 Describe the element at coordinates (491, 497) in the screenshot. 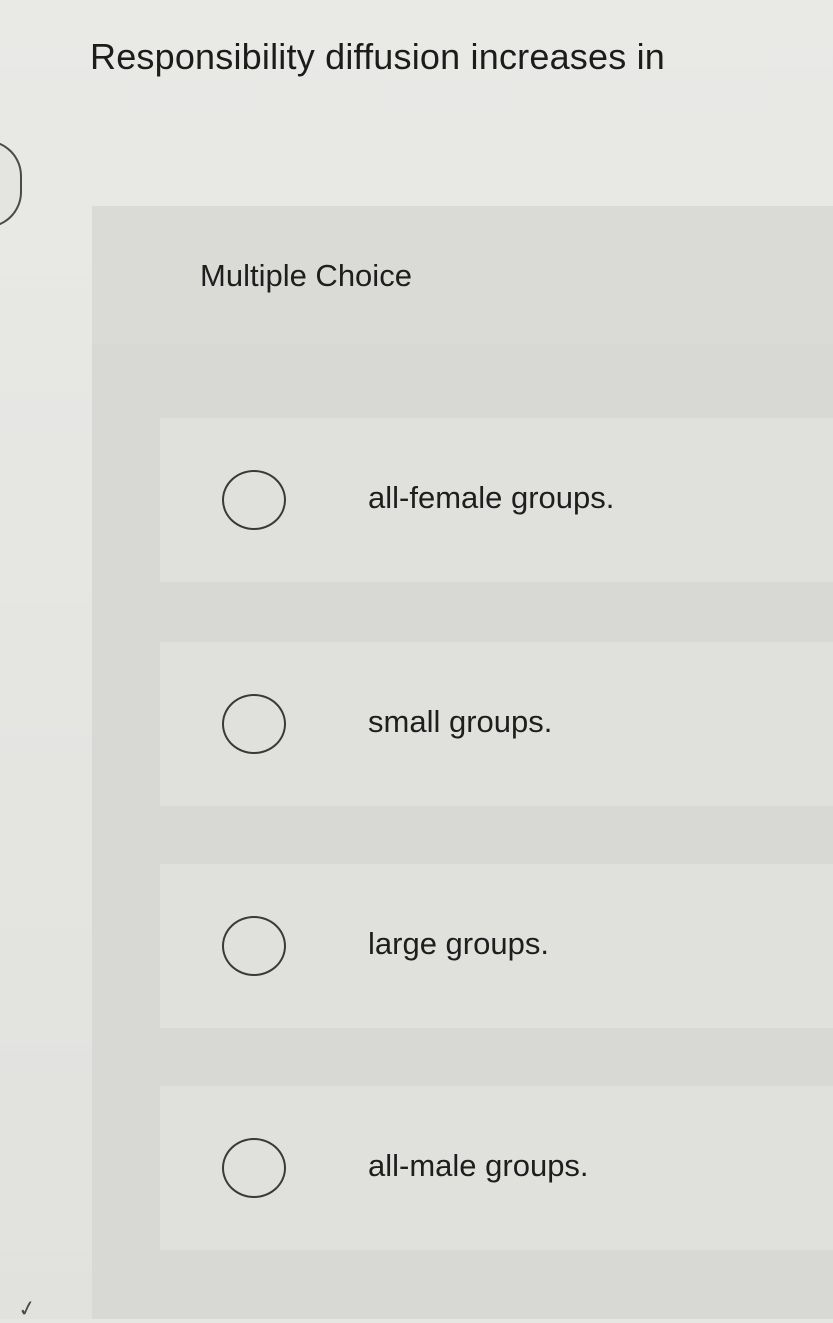

I see `answer-option-label: all-female groups.` at that location.